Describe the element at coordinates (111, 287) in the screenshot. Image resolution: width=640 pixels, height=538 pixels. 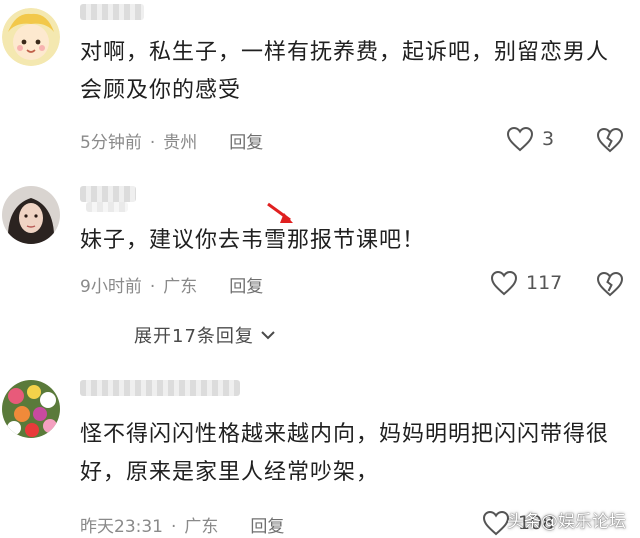
I see `comment-time: 9小时前` at that location.